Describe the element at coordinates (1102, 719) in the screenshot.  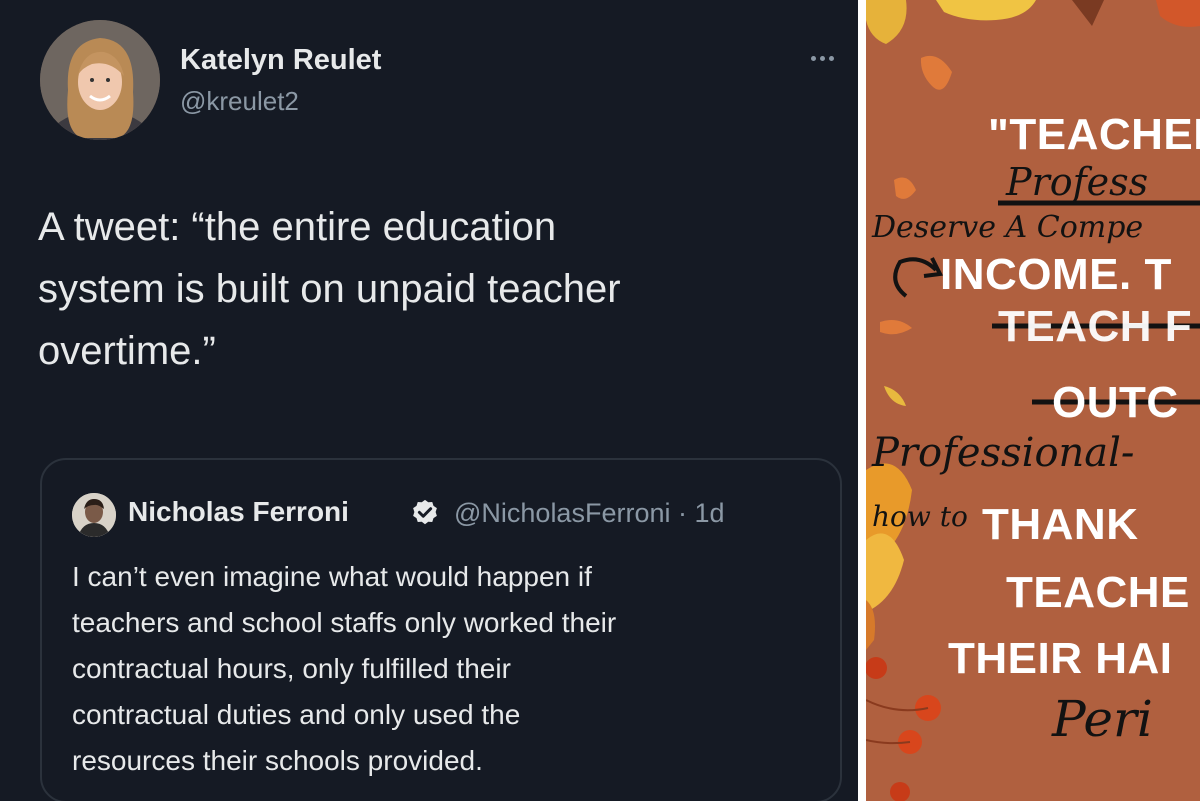
I see `sign-handwritten-line: Peri` at that location.